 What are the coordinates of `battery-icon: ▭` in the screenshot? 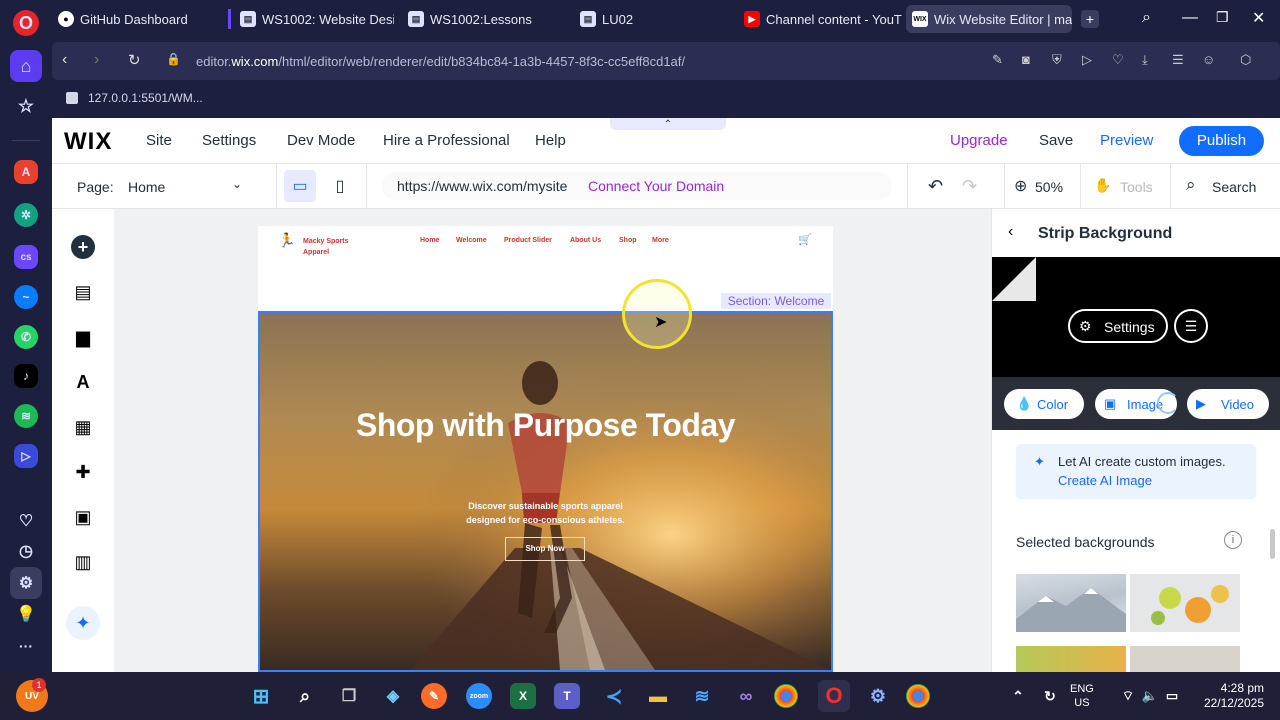 It's located at (1172, 696).